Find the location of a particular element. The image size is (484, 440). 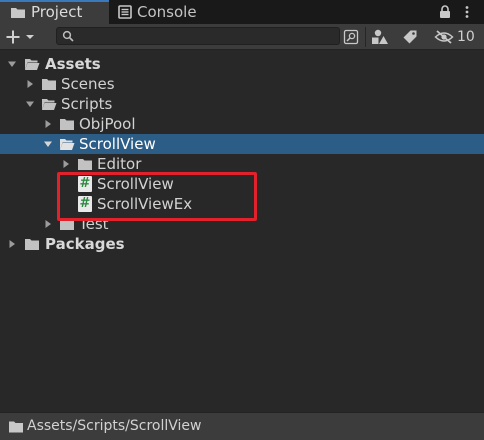

tree-item-editor: Editor is located at coordinates (242, 164).